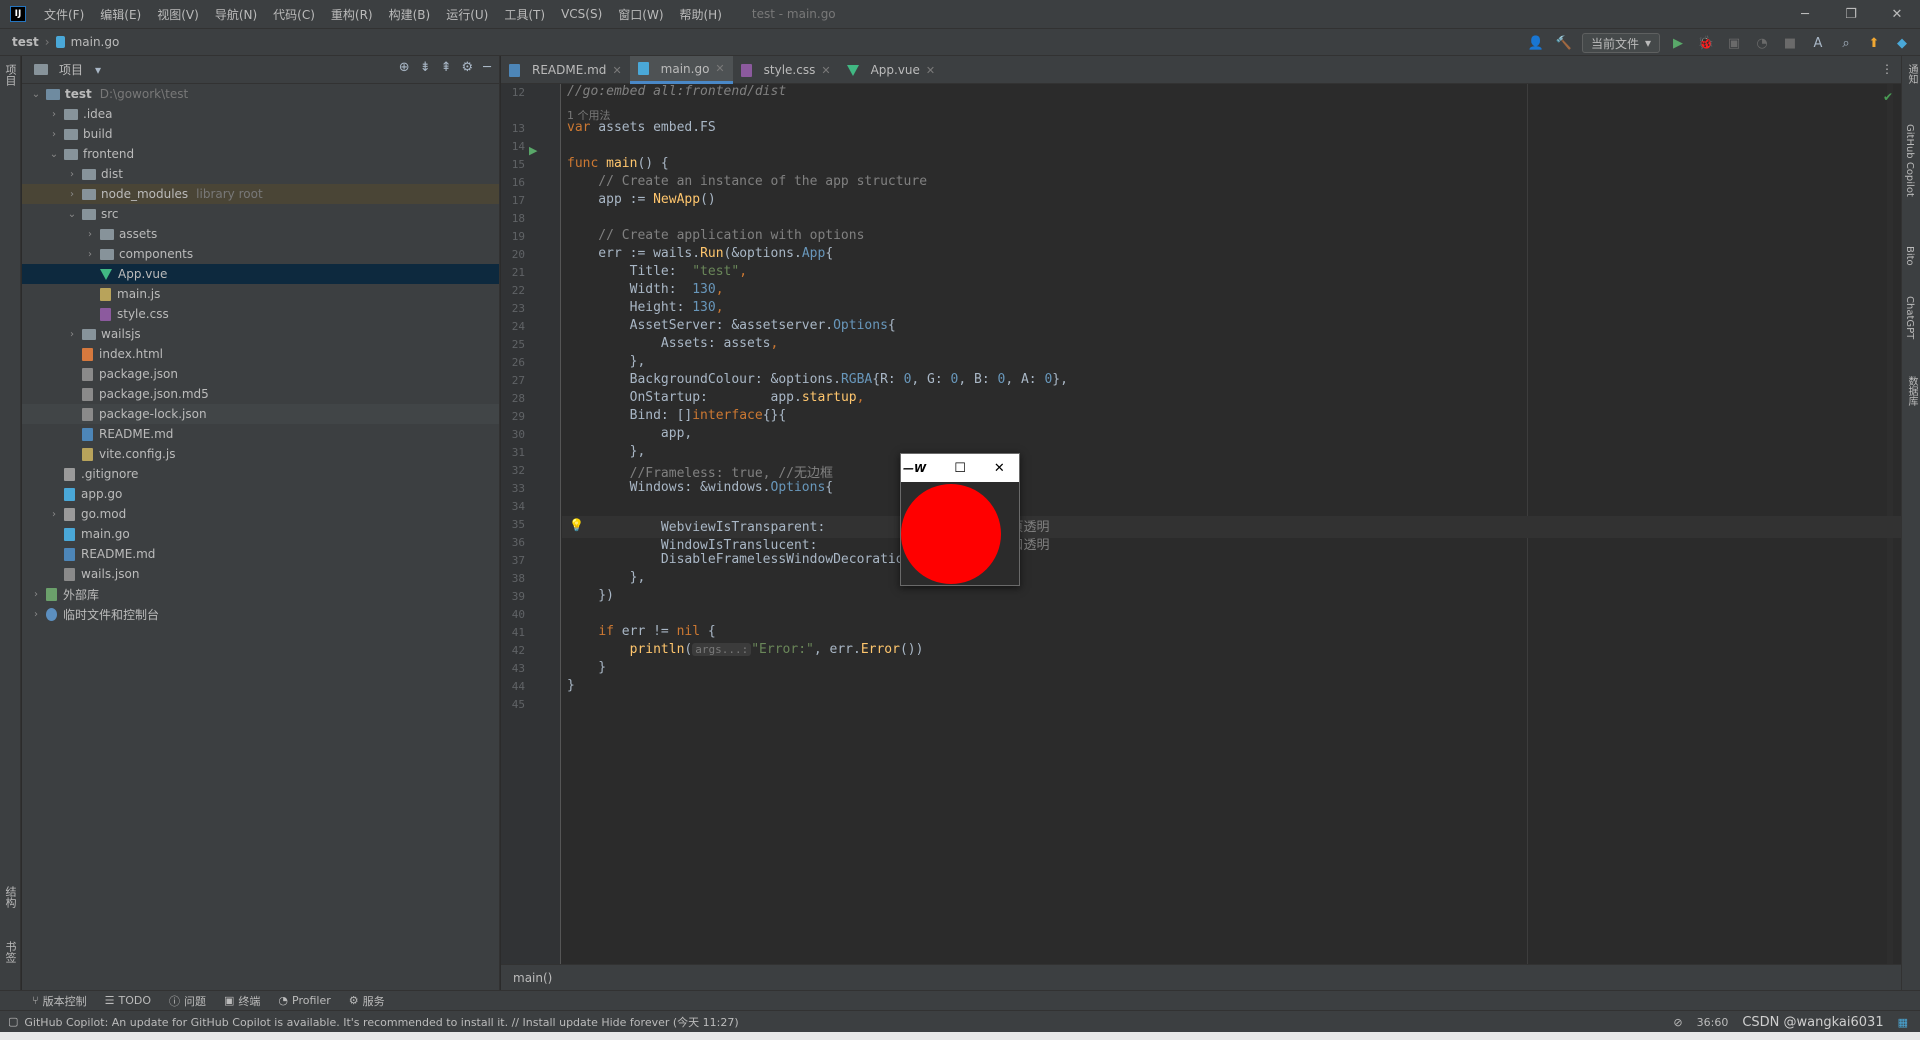  What do you see at coordinates (1762, 43) in the screenshot?
I see `profile-icon: ◔` at bounding box center [1762, 43].